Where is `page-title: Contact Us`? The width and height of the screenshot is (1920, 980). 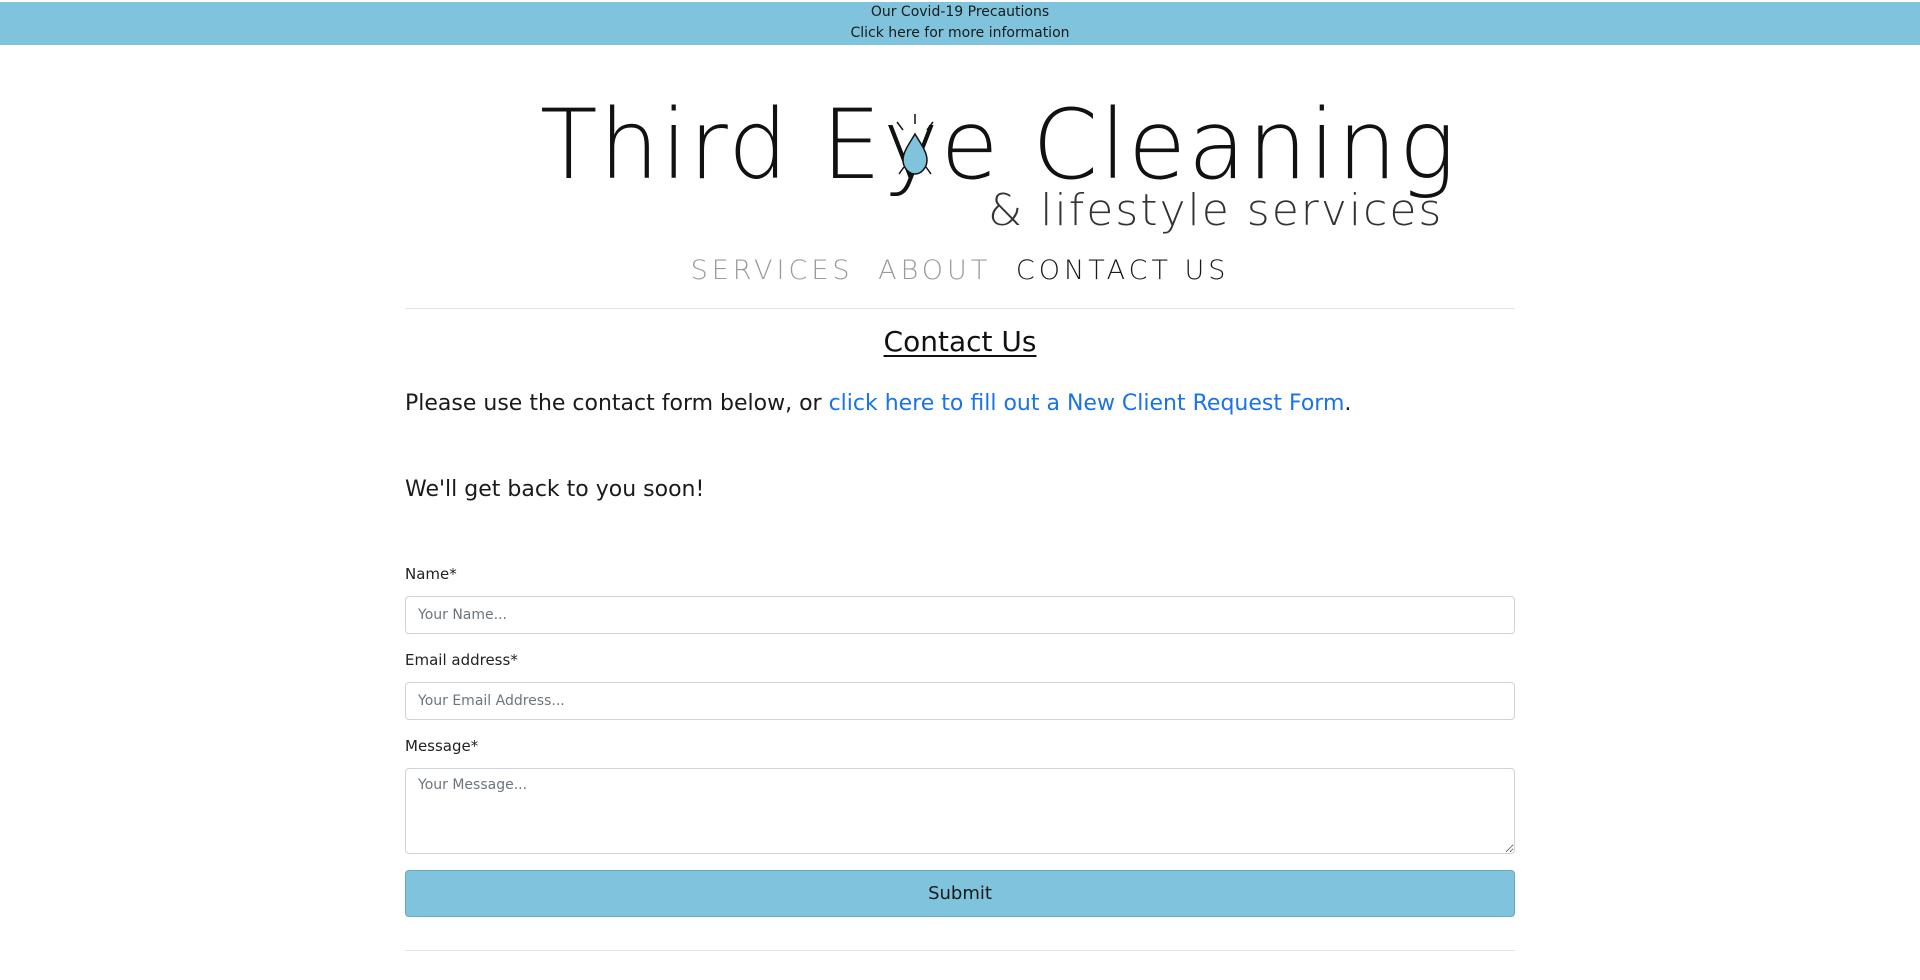
page-title: Contact Us is located at coordinates (960, 342).